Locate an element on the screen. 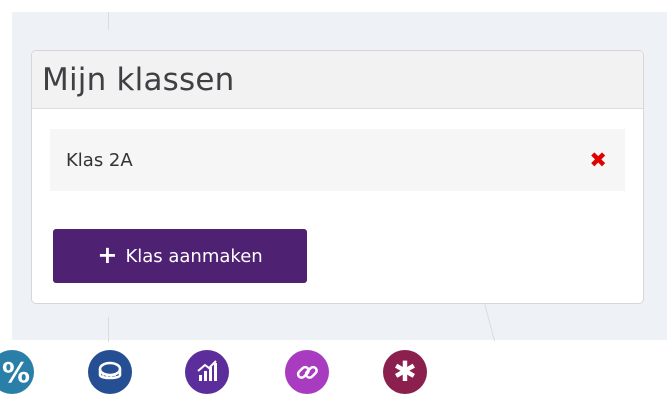  percent-icon: % is located at coordinates (17, 372).